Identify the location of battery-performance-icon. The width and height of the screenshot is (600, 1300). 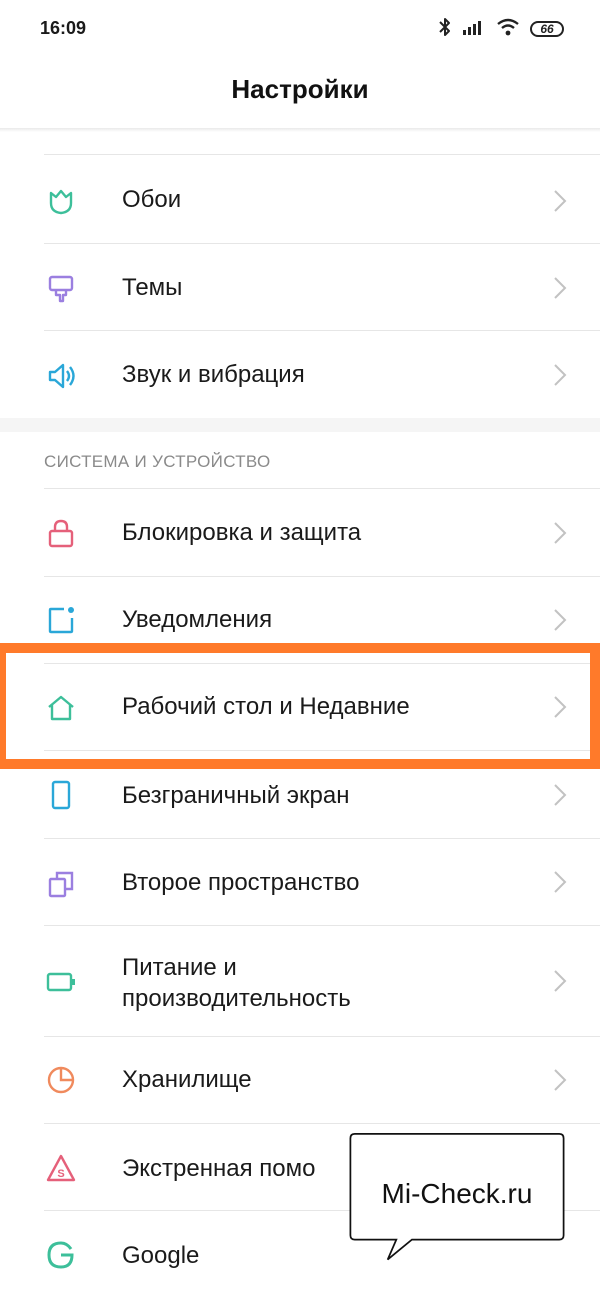
(61, 982).